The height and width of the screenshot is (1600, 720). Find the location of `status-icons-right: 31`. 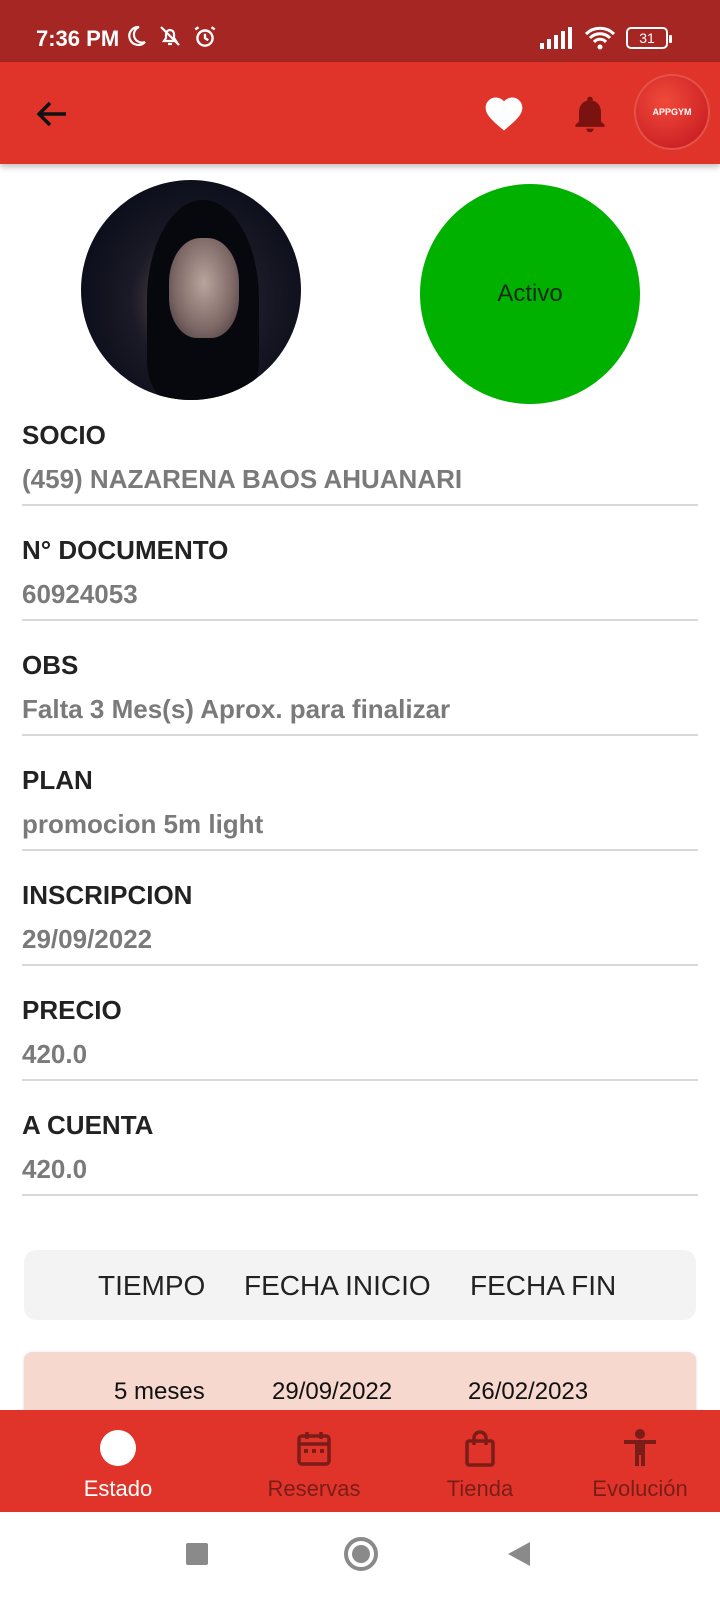

status-icons-right: 31 is located at coordinates (606, 38).